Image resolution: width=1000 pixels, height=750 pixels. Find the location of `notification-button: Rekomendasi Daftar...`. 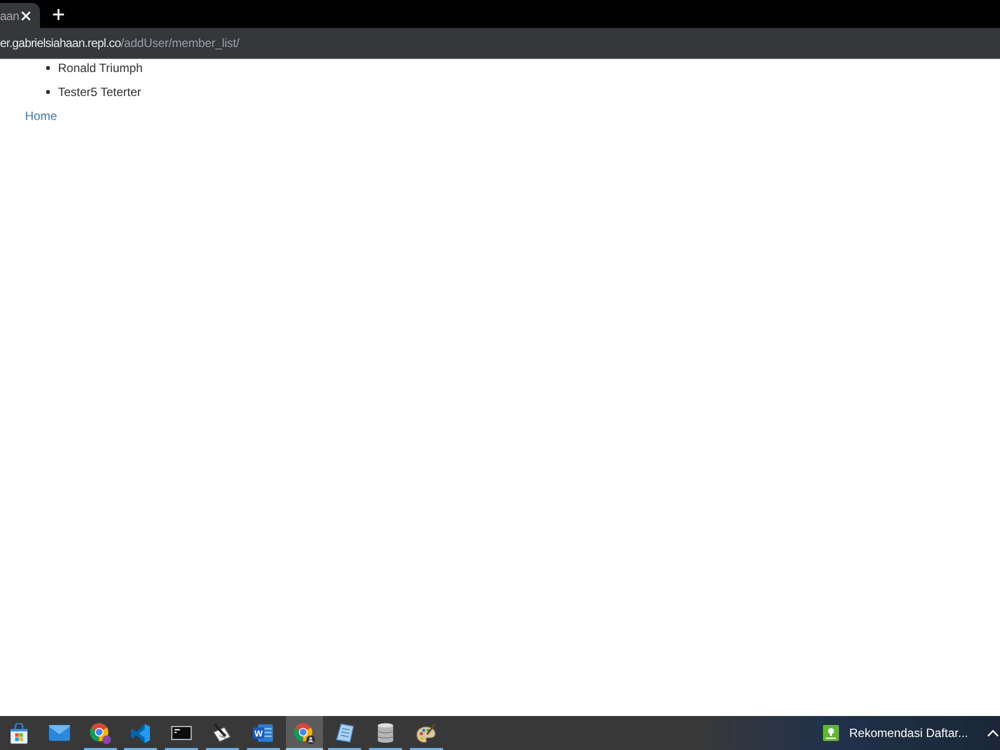

notification-button: Rekomendasi Daftar... is located at coordinates (895, 733).